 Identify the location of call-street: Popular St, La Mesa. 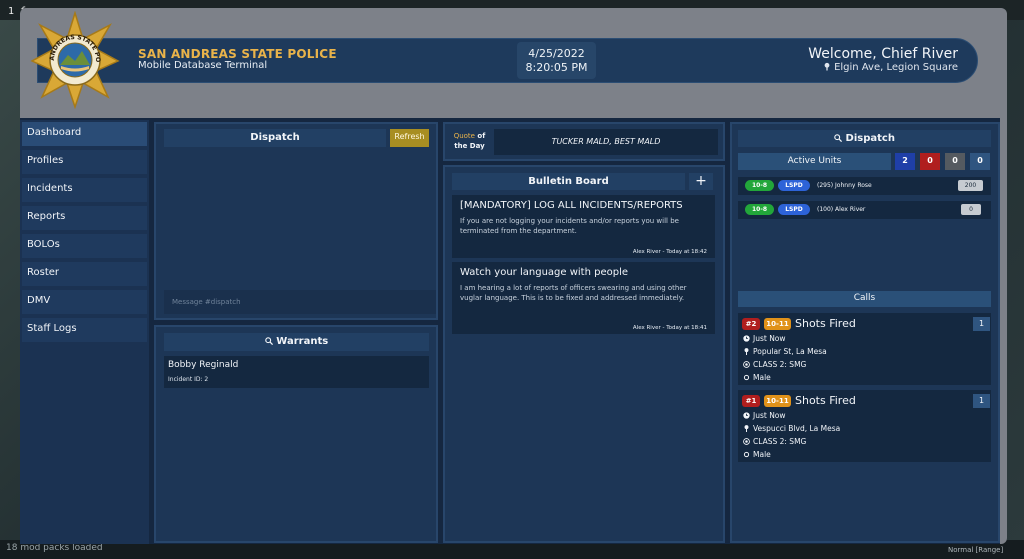
(785, 351).